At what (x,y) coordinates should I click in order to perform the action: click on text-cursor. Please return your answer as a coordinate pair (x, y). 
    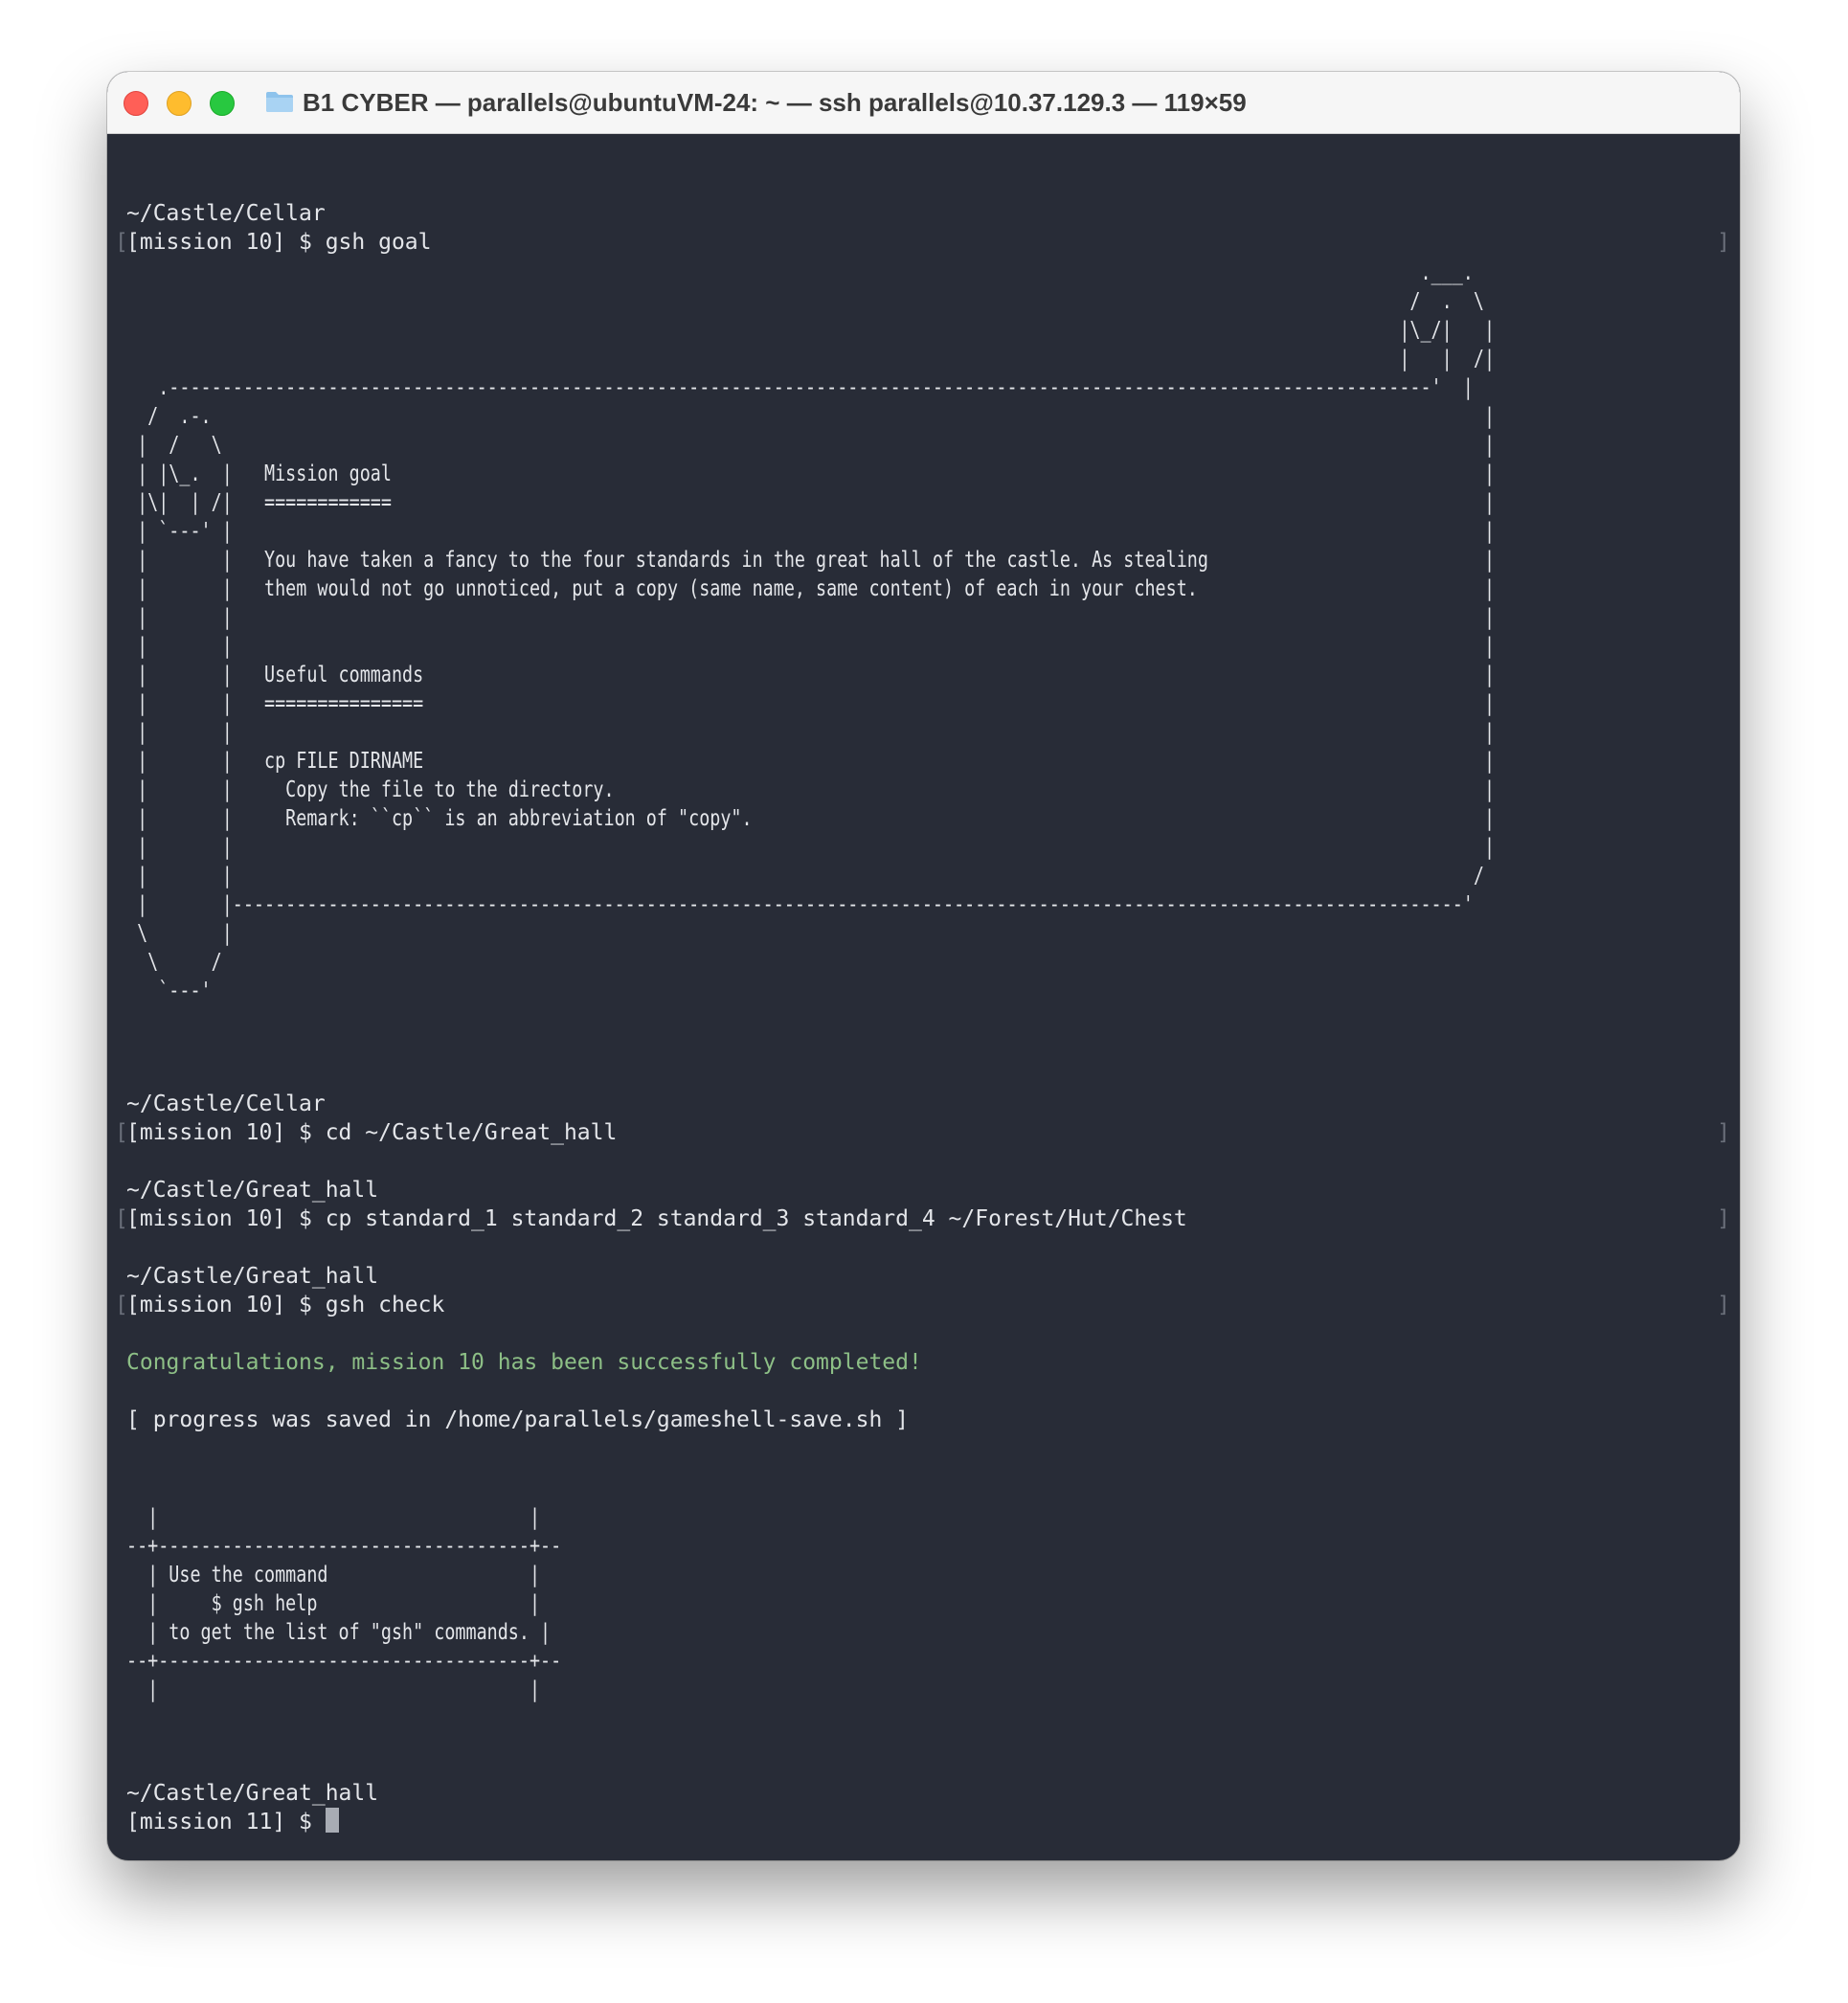
    Looking at the image, I should click on (332, 1820).